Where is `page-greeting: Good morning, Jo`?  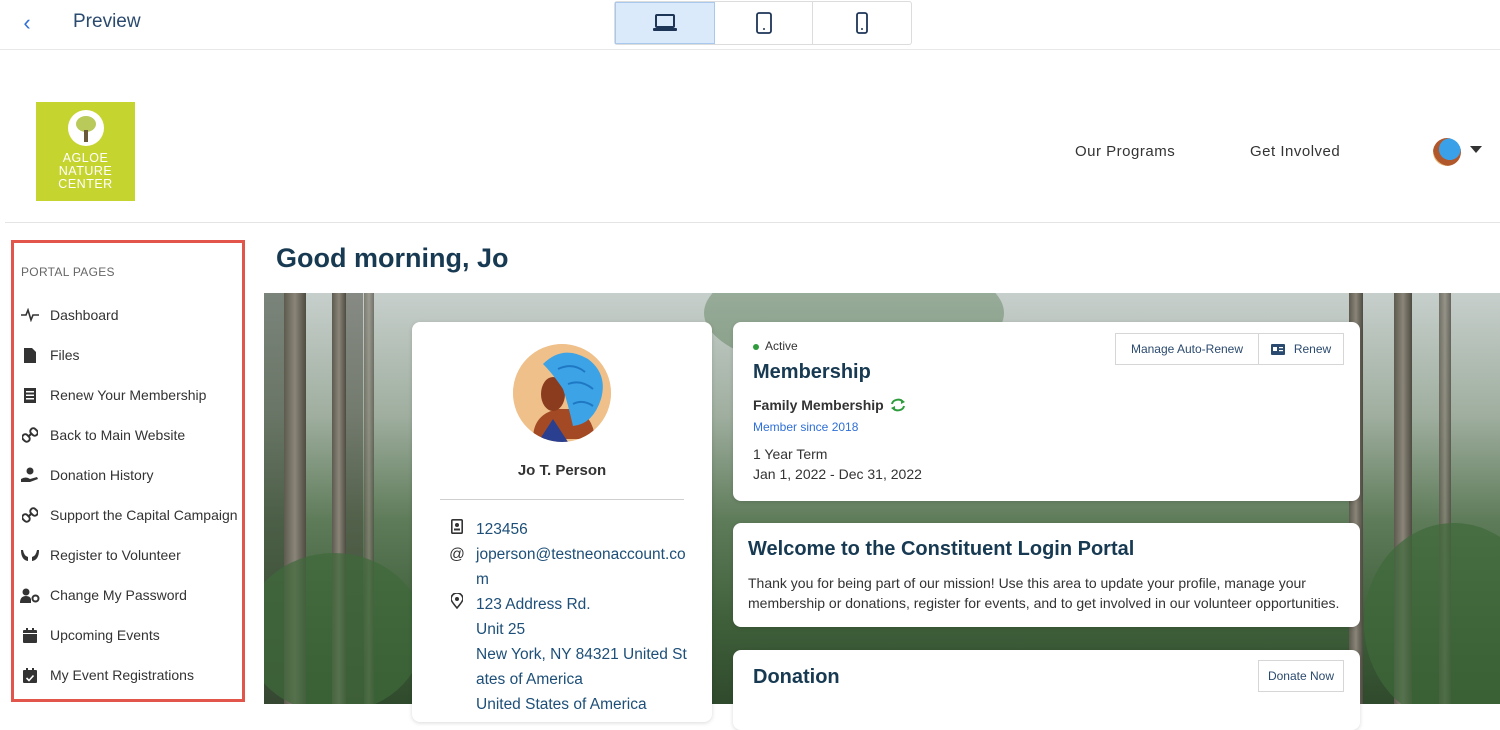
page-greeting: Good morning, Jo is located at coordinates (392, 258).